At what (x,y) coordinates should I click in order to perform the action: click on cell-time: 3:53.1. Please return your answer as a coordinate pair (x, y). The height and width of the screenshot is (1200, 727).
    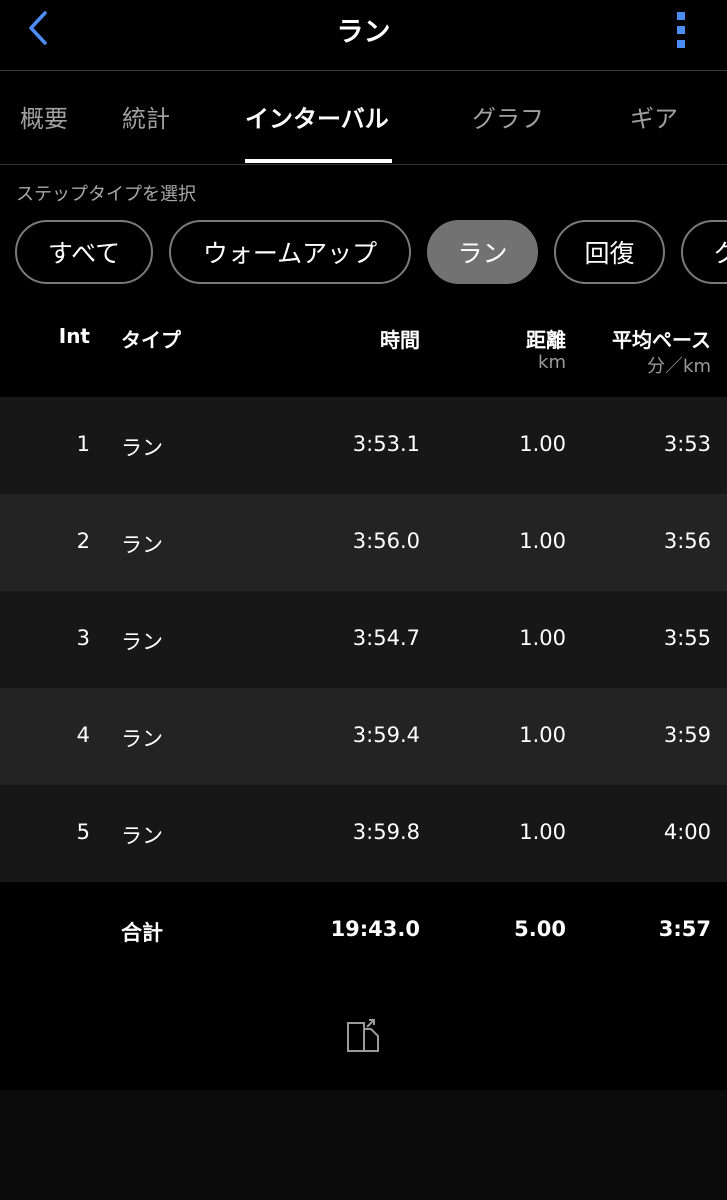
    Looking at the image, I should click on (386, 444).